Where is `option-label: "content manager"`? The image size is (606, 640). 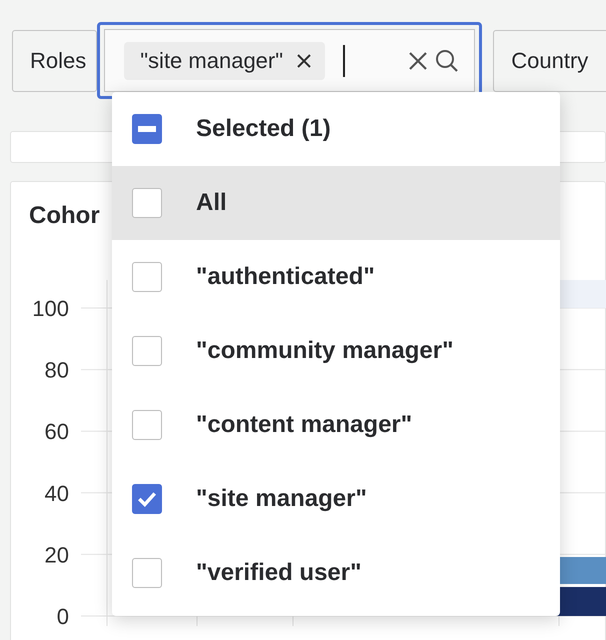
option-label: "content manager" is located at coordinates (304, 425).